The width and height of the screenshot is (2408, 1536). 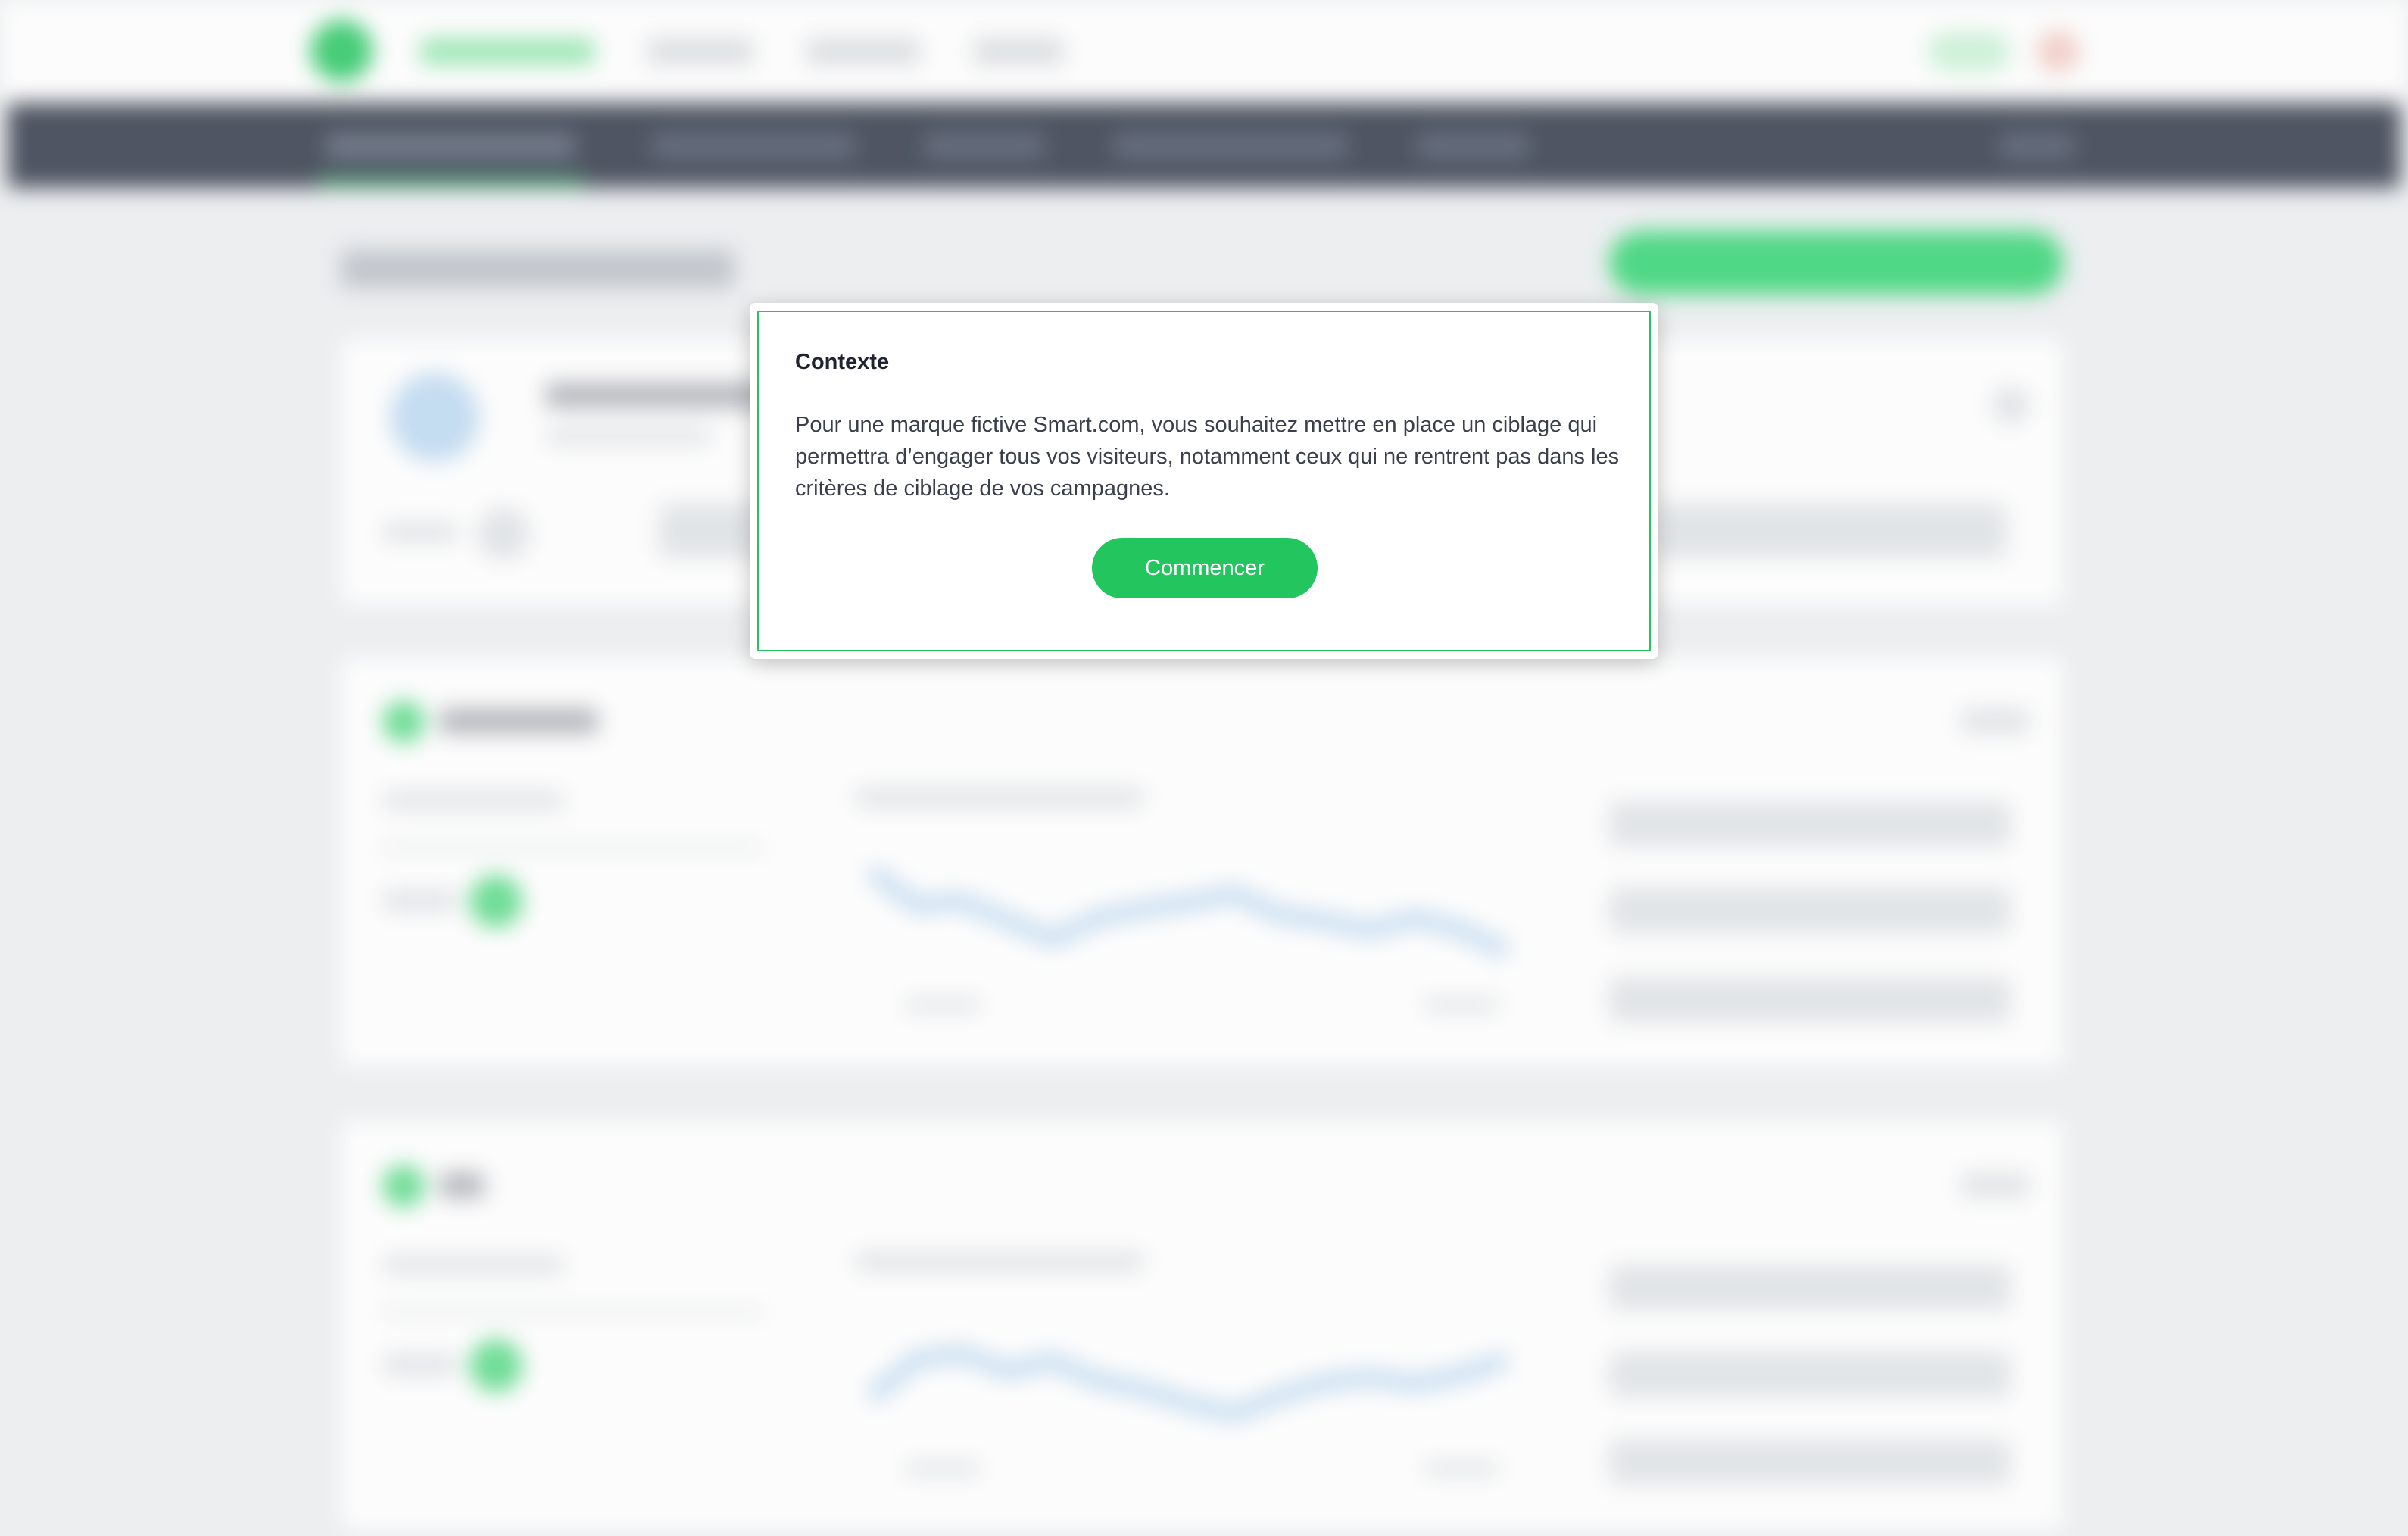 What do you see at coordinates (1205, 568) in the screenshot?
I see `start-button: Commencer` at bounding box center [1205, 568].